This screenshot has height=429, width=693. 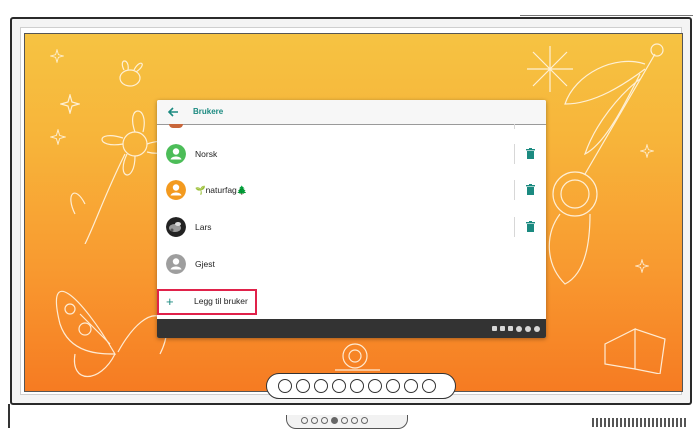 What do you see at coordinates (351, 227) in the screenshot?
I see `user-row-lars: Lars` at bounding box center [351, 227].